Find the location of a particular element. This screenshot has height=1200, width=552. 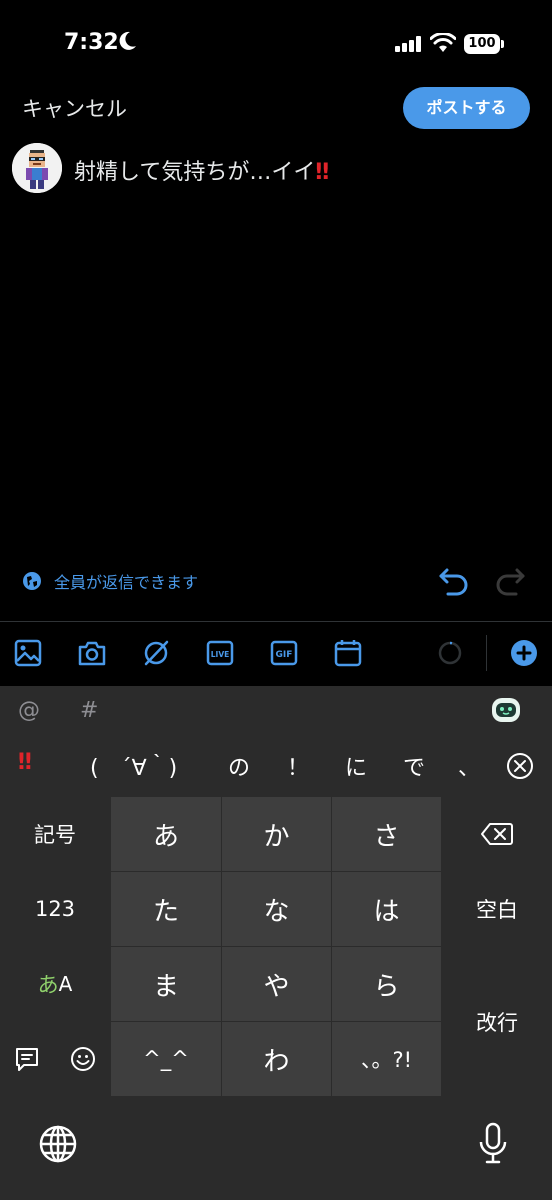

status-time: 7:32 is located at coordinates (91, 42).